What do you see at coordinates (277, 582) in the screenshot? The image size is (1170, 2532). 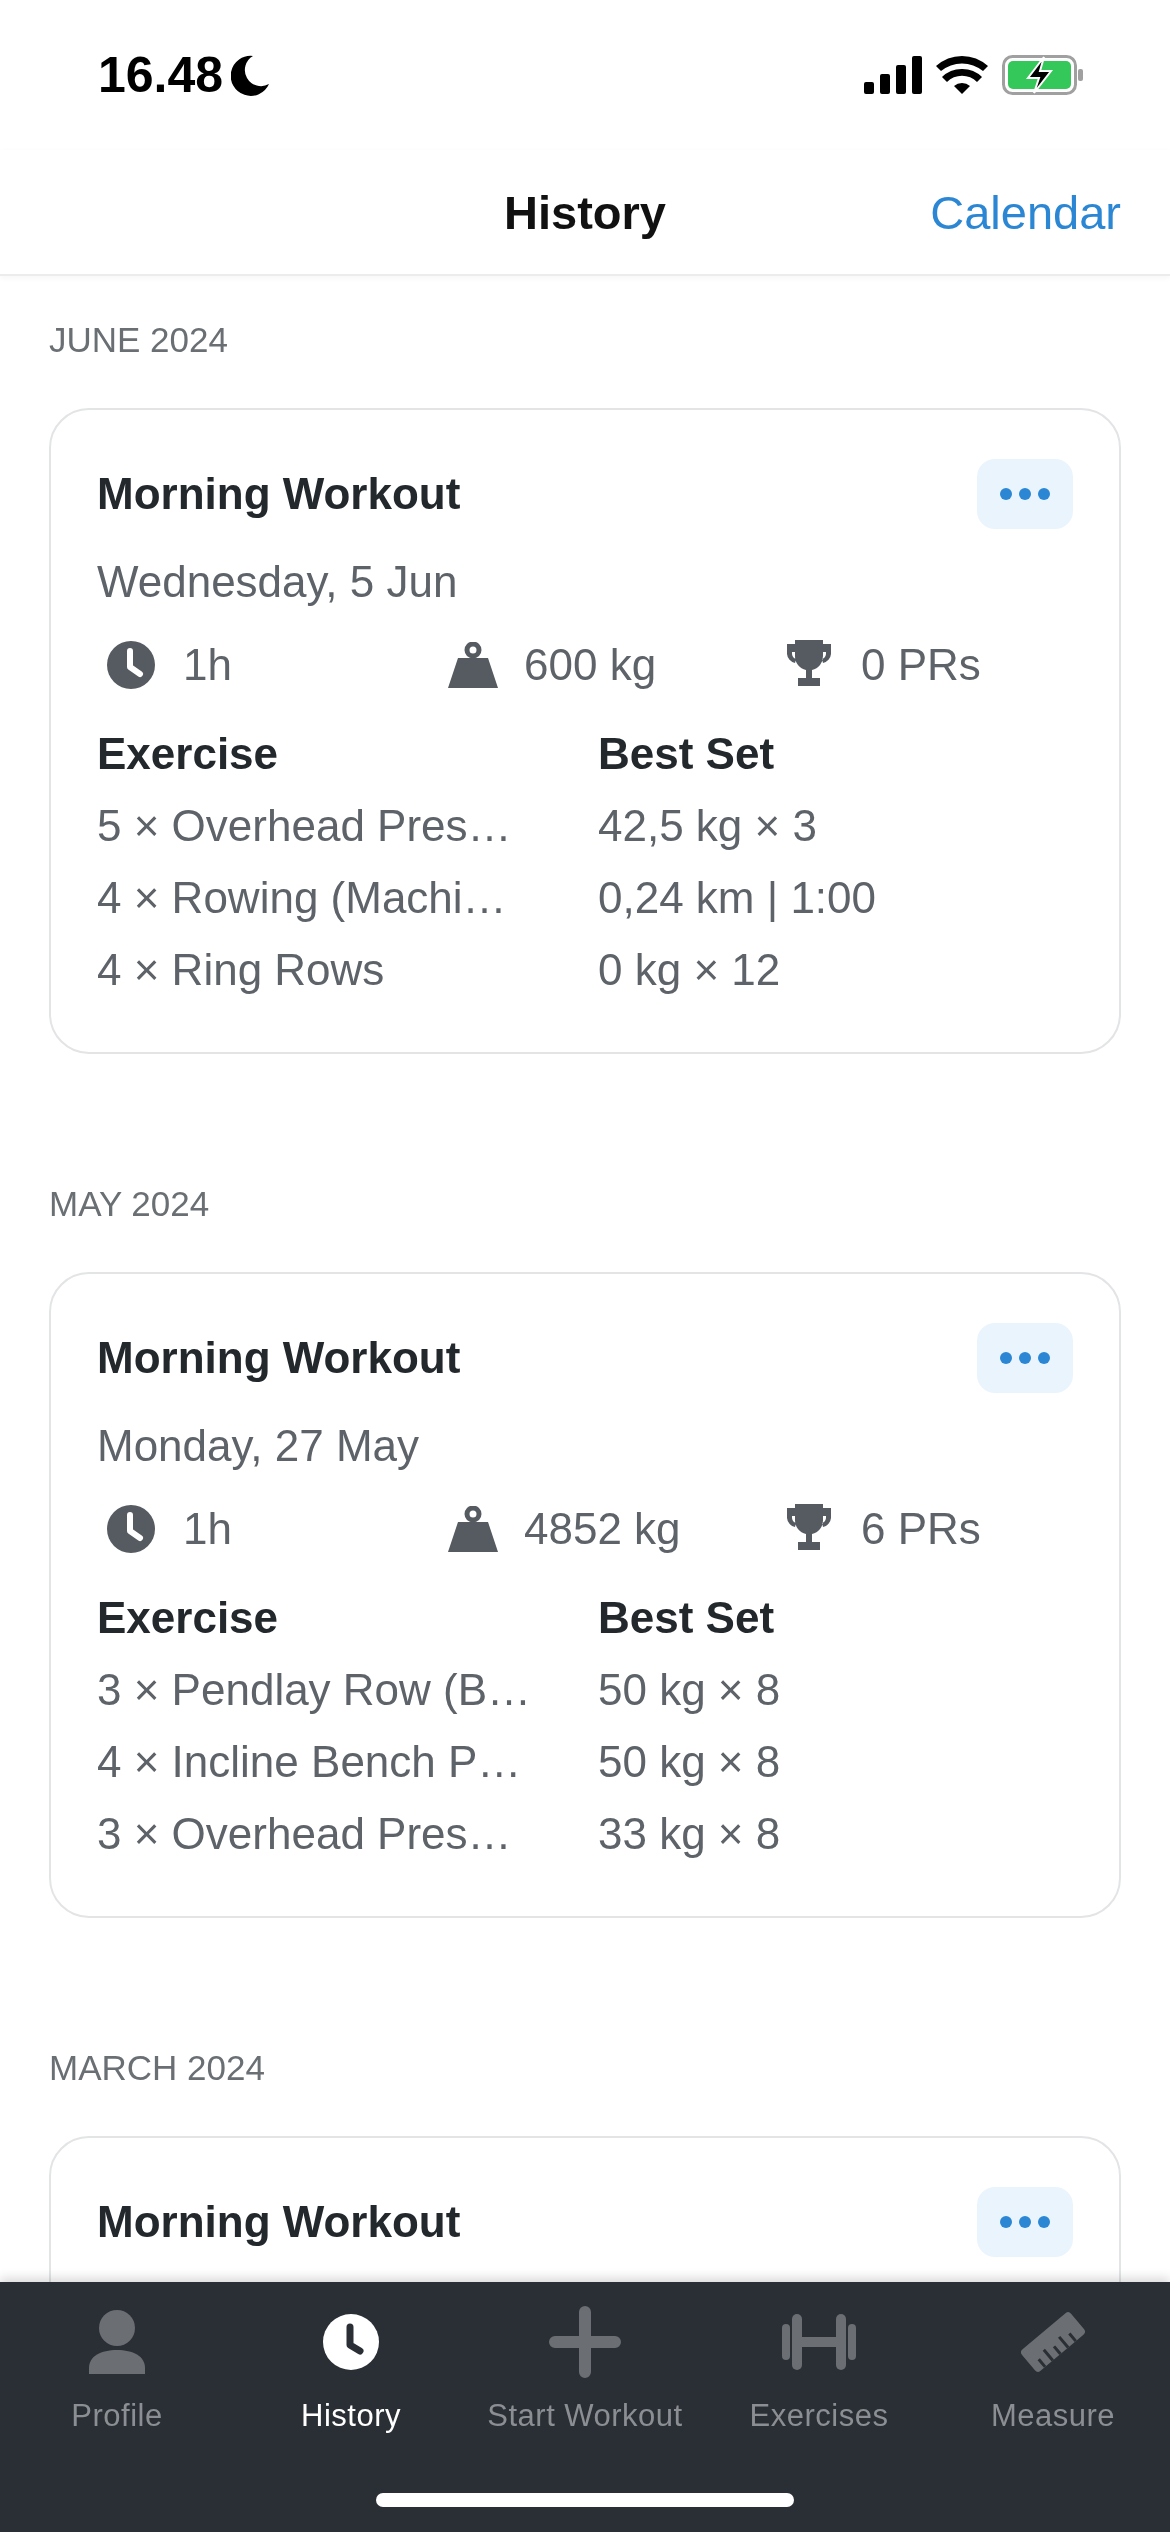 I see `workout-date: Wednesday, 5 Jun` at bounding box center [277, 582].